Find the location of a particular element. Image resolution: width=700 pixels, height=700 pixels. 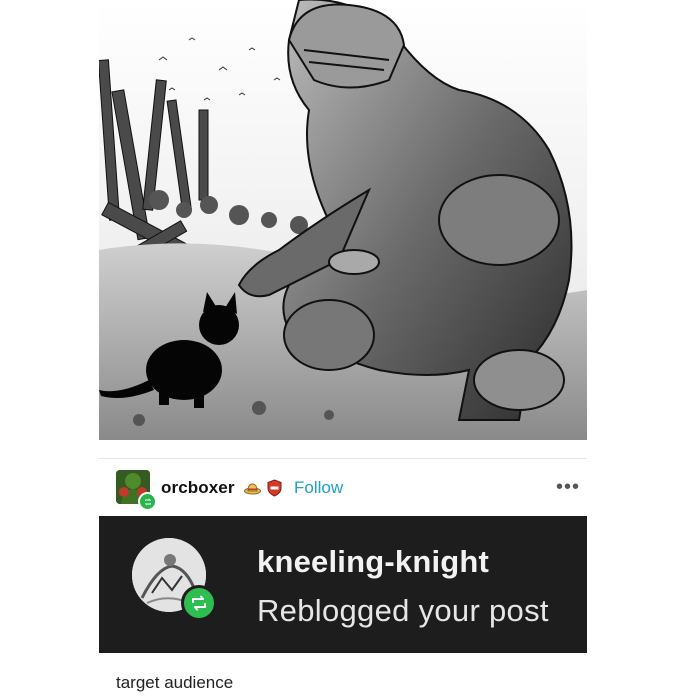

notification-action: Reblogged your post is located at coordinates (403, 610).